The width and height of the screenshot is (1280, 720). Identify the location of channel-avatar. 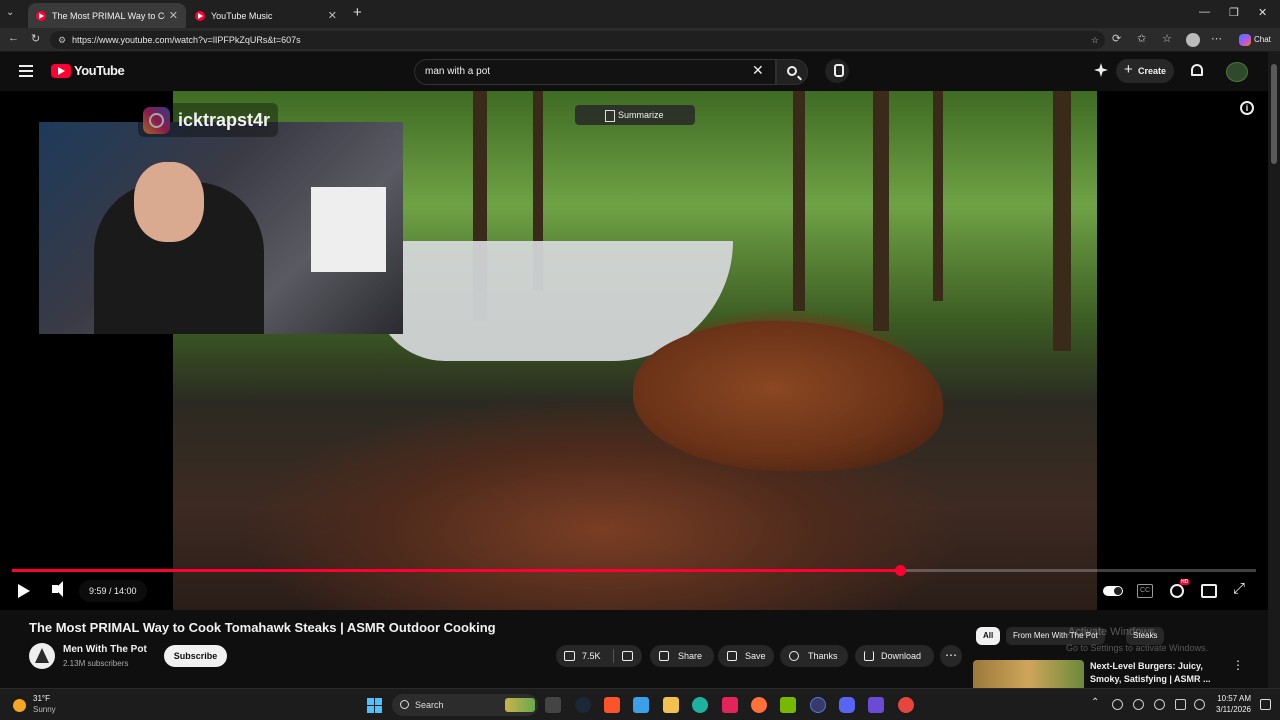
(42, 656).